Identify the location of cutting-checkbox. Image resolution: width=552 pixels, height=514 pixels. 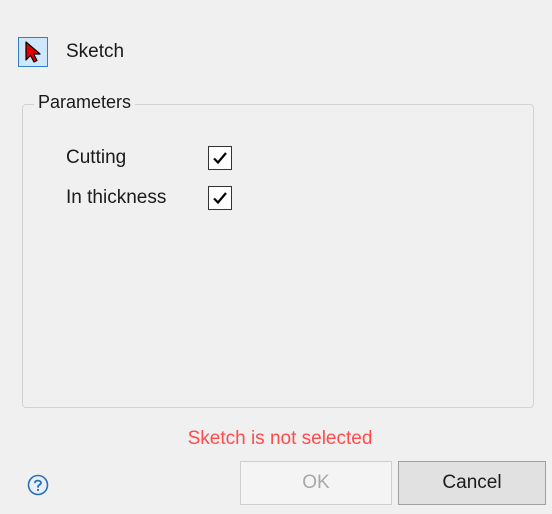
(220, 158).